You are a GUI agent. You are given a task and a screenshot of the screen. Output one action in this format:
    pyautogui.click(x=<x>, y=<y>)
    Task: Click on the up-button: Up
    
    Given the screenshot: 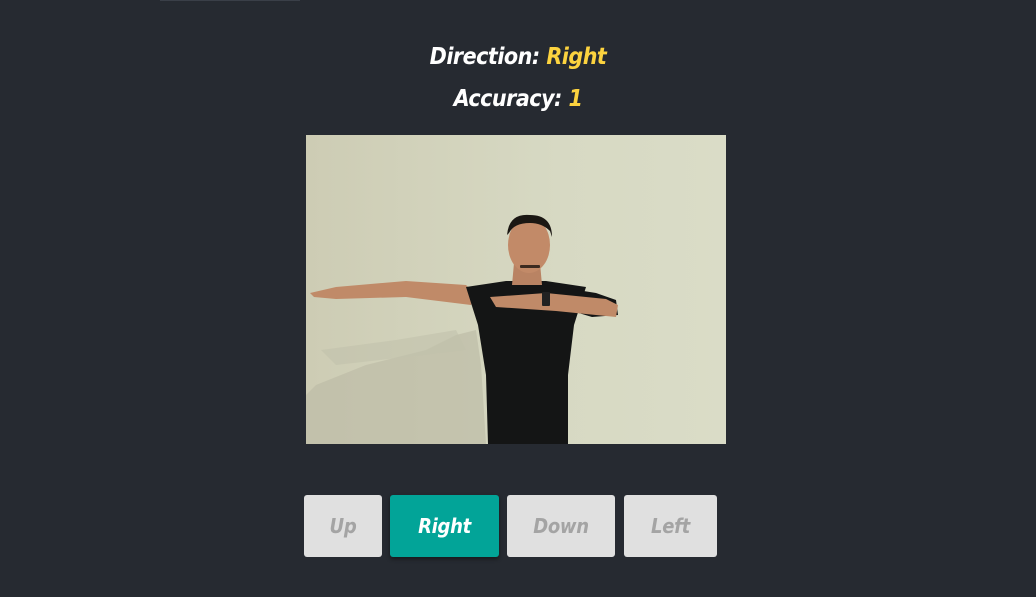 What is the action you would take?
    pyautogui.click(x=343, y=526)
    